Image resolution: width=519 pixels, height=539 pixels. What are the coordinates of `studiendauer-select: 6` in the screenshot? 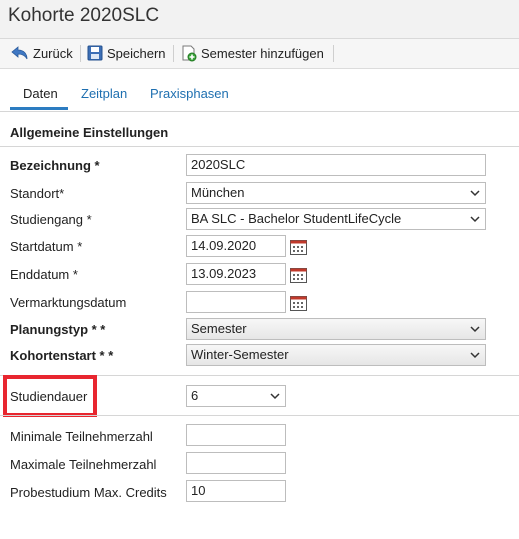 It's located at (236, 396).